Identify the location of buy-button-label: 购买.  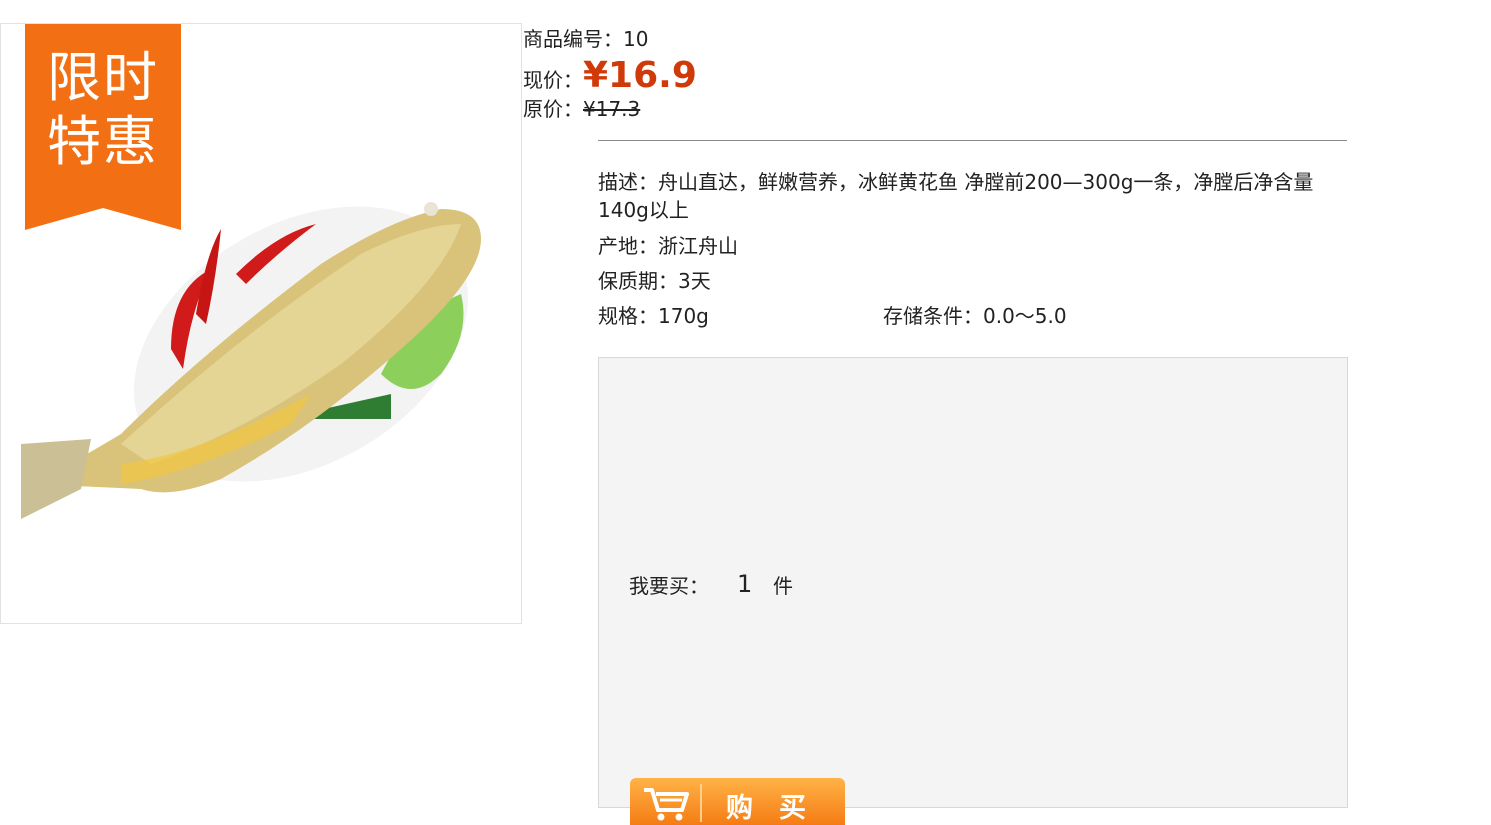
(779, 808).